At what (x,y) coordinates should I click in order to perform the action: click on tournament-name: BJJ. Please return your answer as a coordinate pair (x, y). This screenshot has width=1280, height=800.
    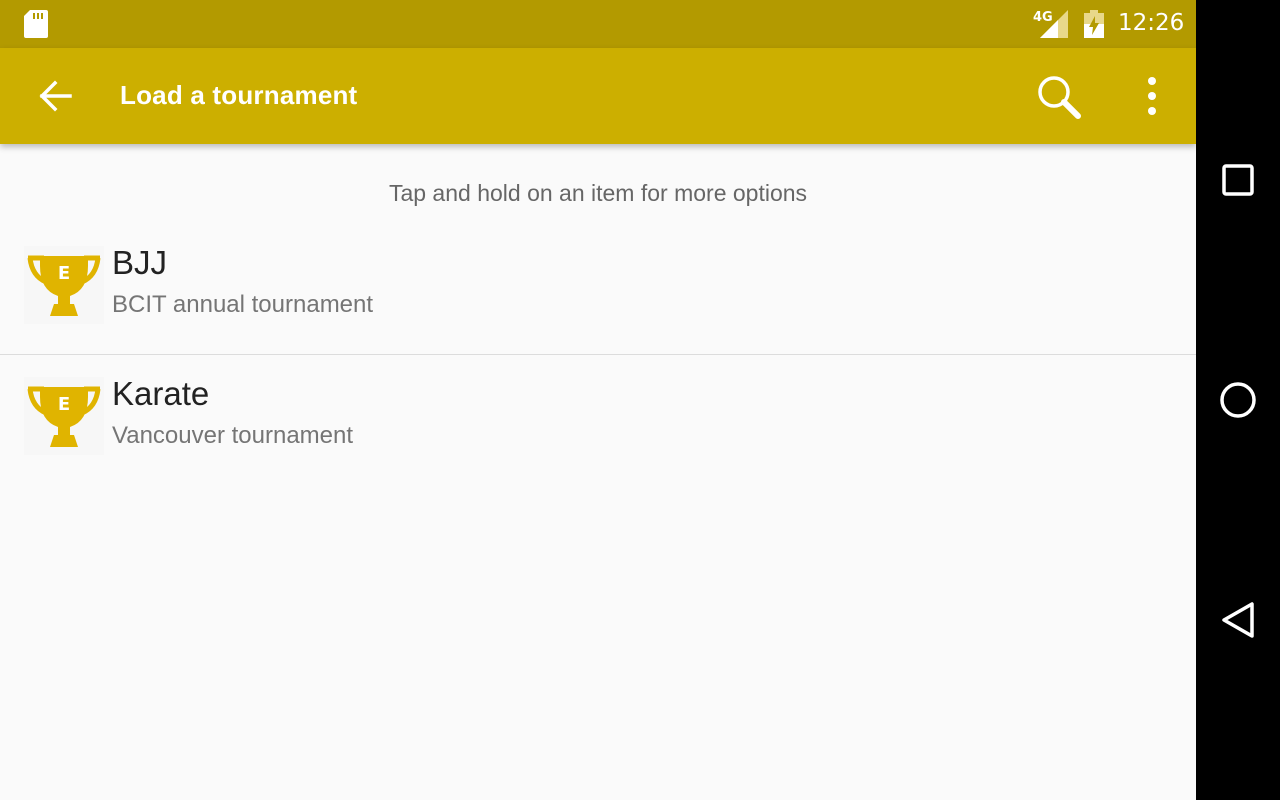
    Looking at the image, I should click on (140, 262).